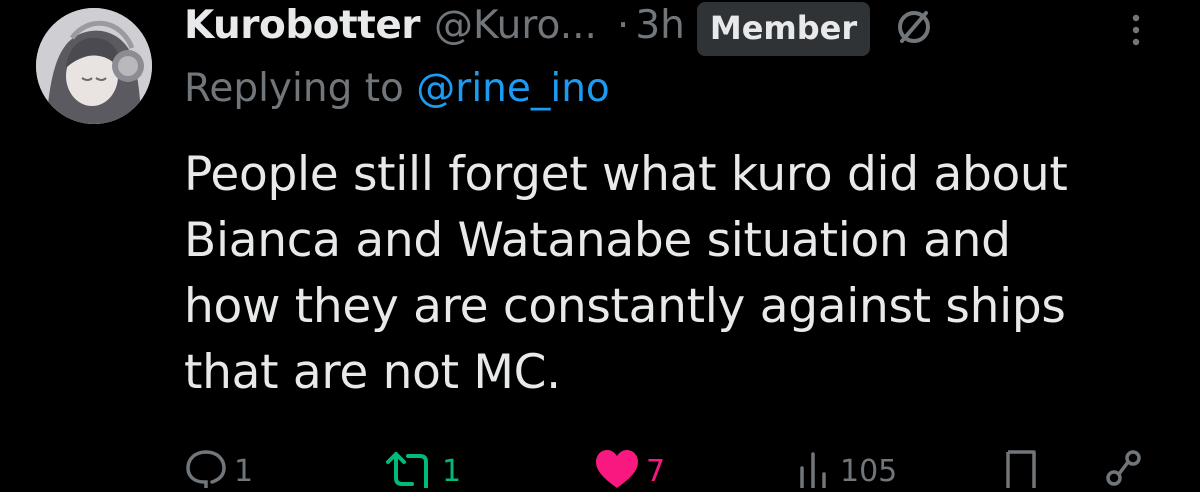 This screenshot has height=492, width=1200. What do you see at coordinates (914, 27) in the screenshot?
I see `community-slash-icon` at bounding box center [914, 27].